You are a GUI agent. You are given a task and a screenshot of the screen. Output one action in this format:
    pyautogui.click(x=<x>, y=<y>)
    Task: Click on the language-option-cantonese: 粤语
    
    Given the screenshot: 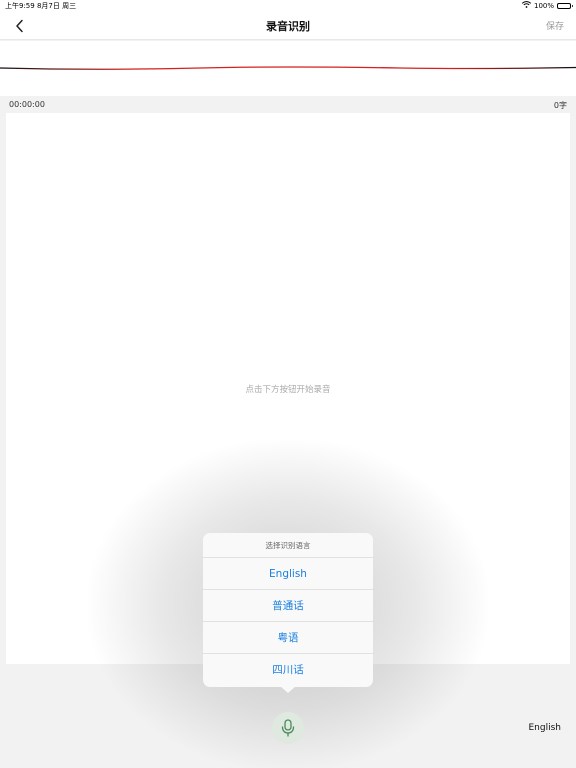 What is the action you would take?
    pyautogui.click(x=288, y=638)
    